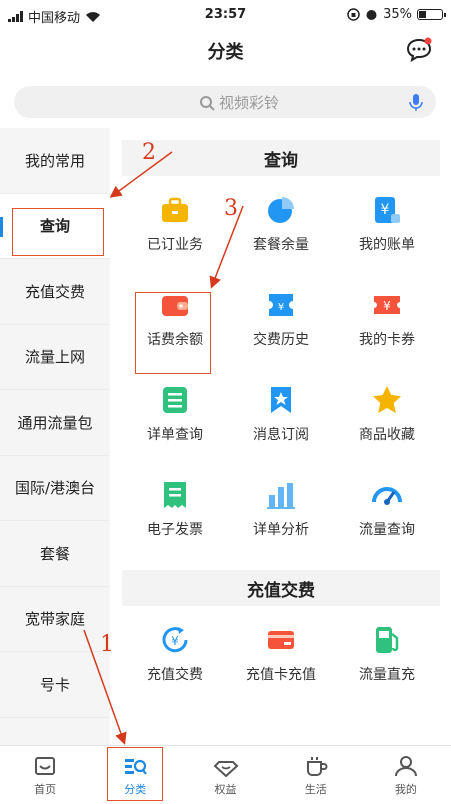 This screenshot has height=804, width=451. I want to click on ticket-icon: ¥, so click(281, 304).